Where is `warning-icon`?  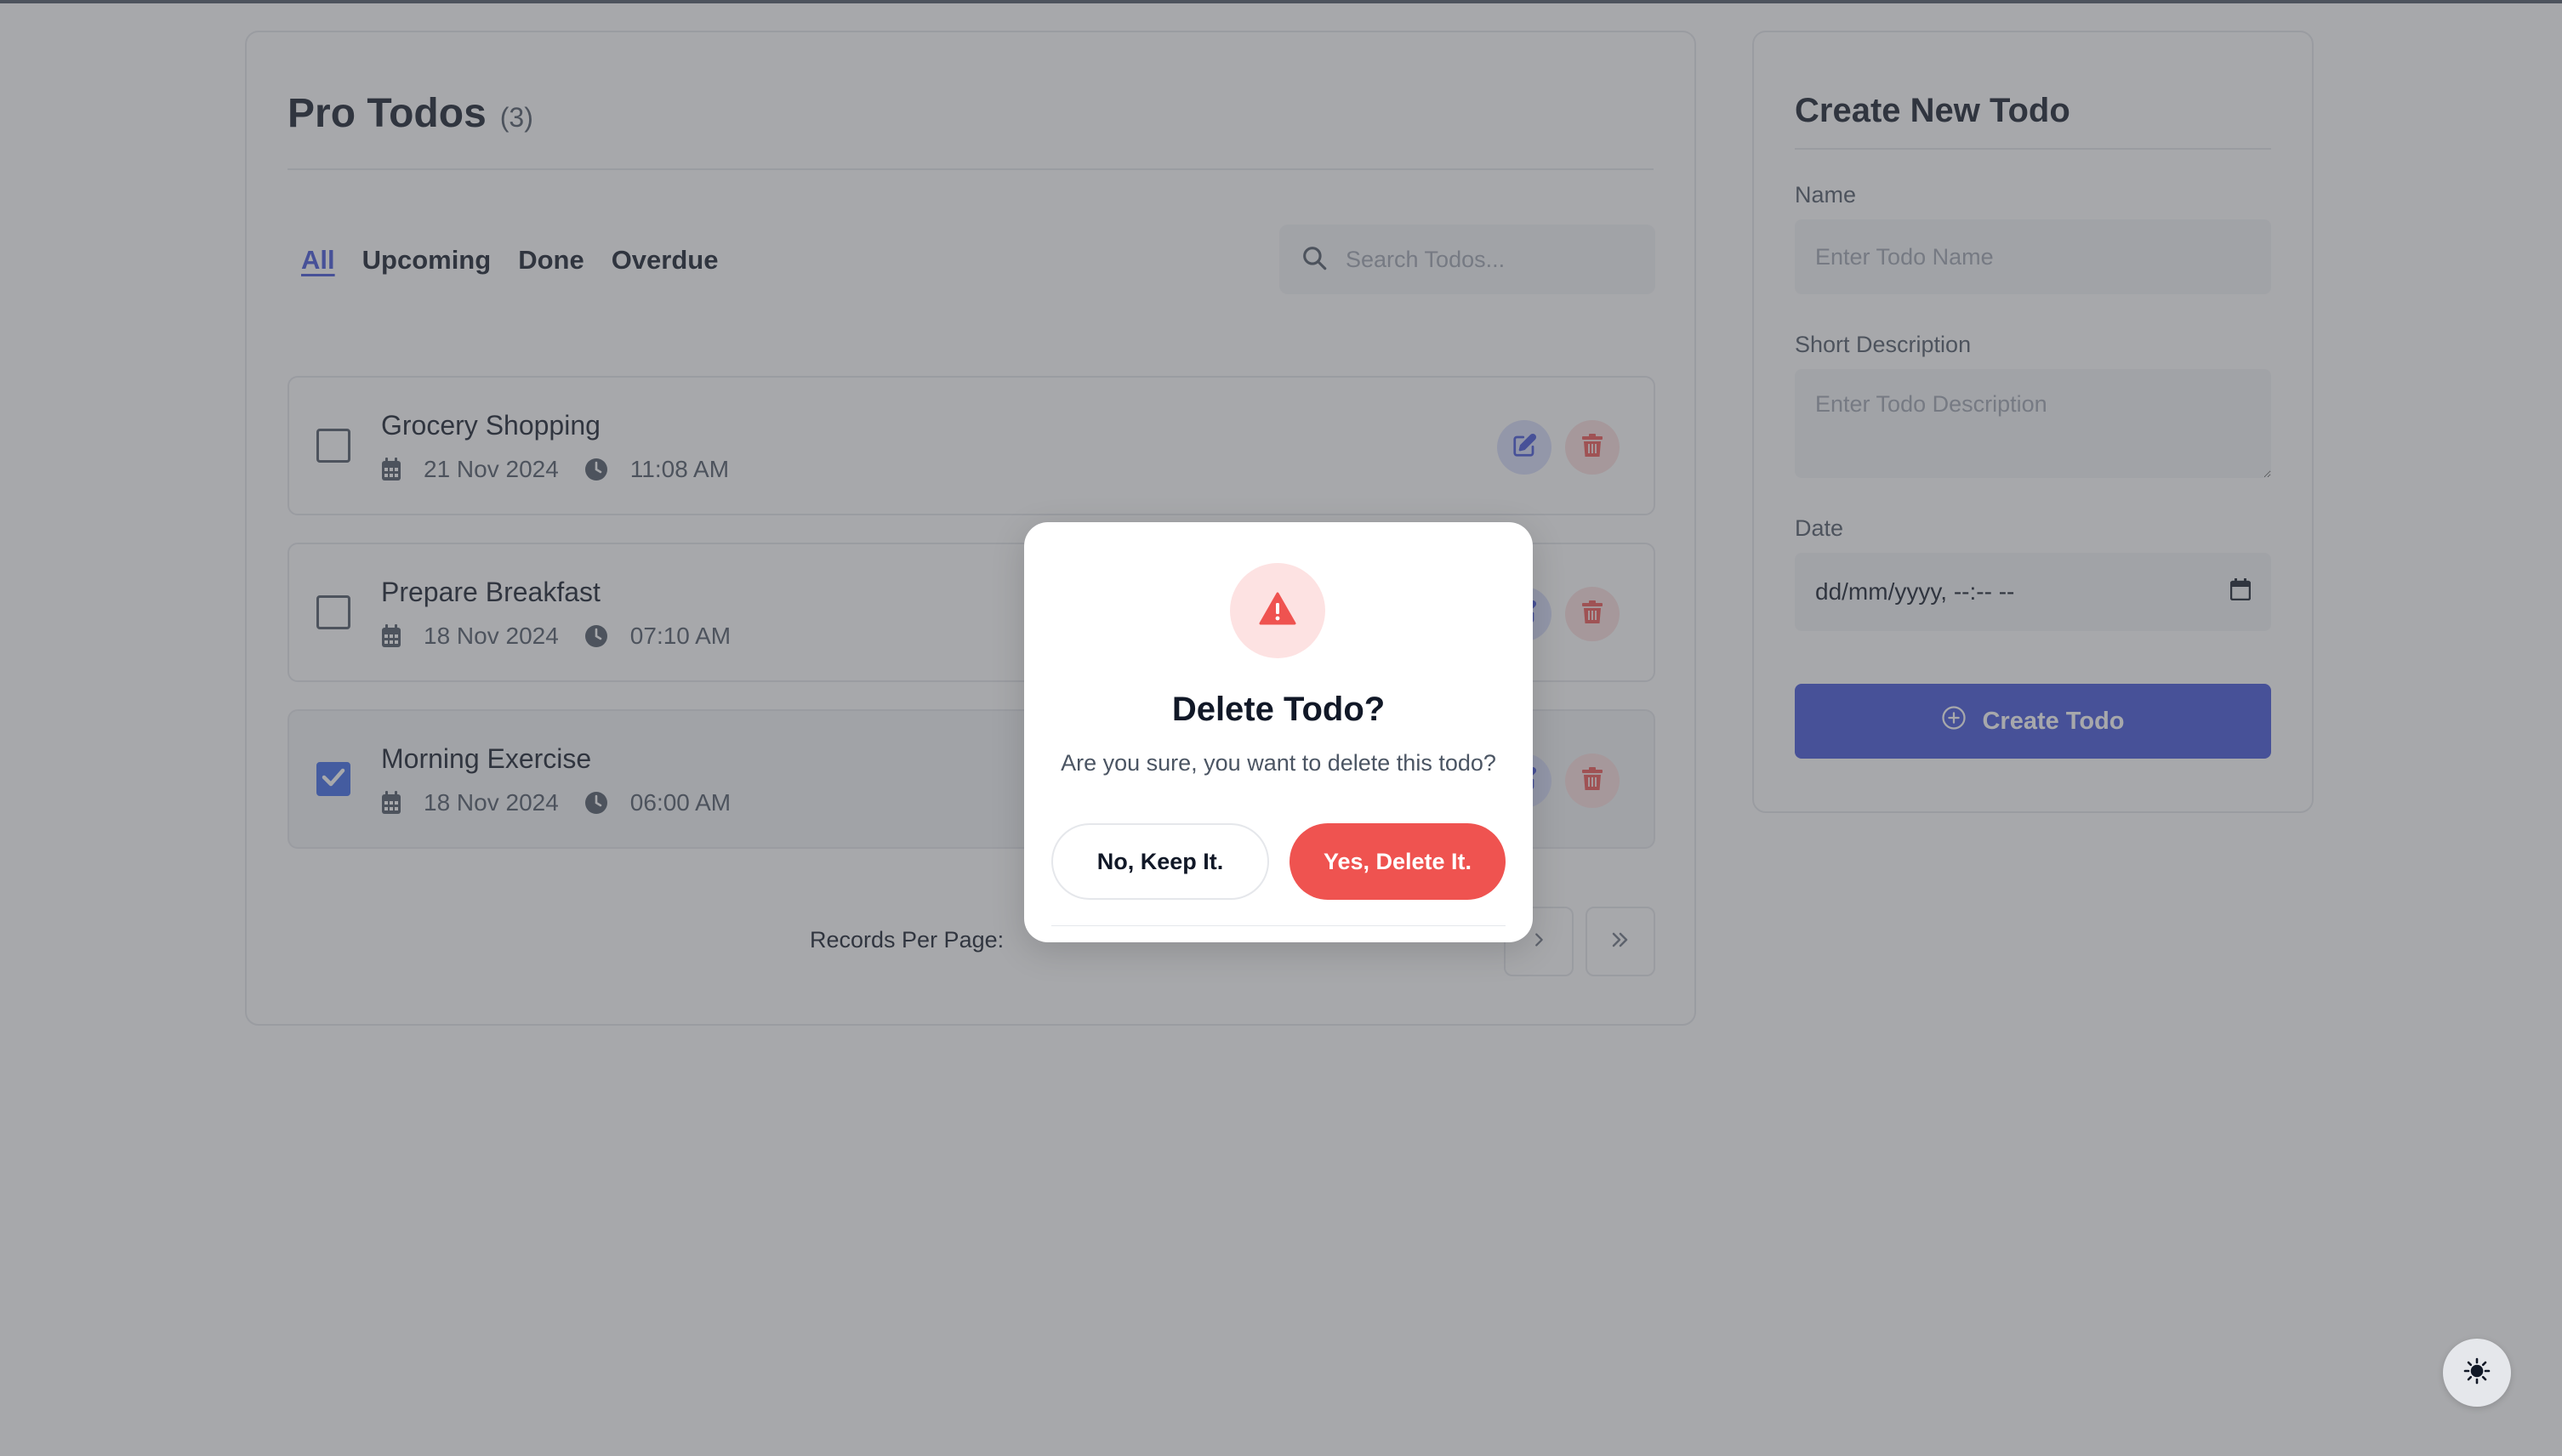 warning-icon is located at coordinates (1277, 611).